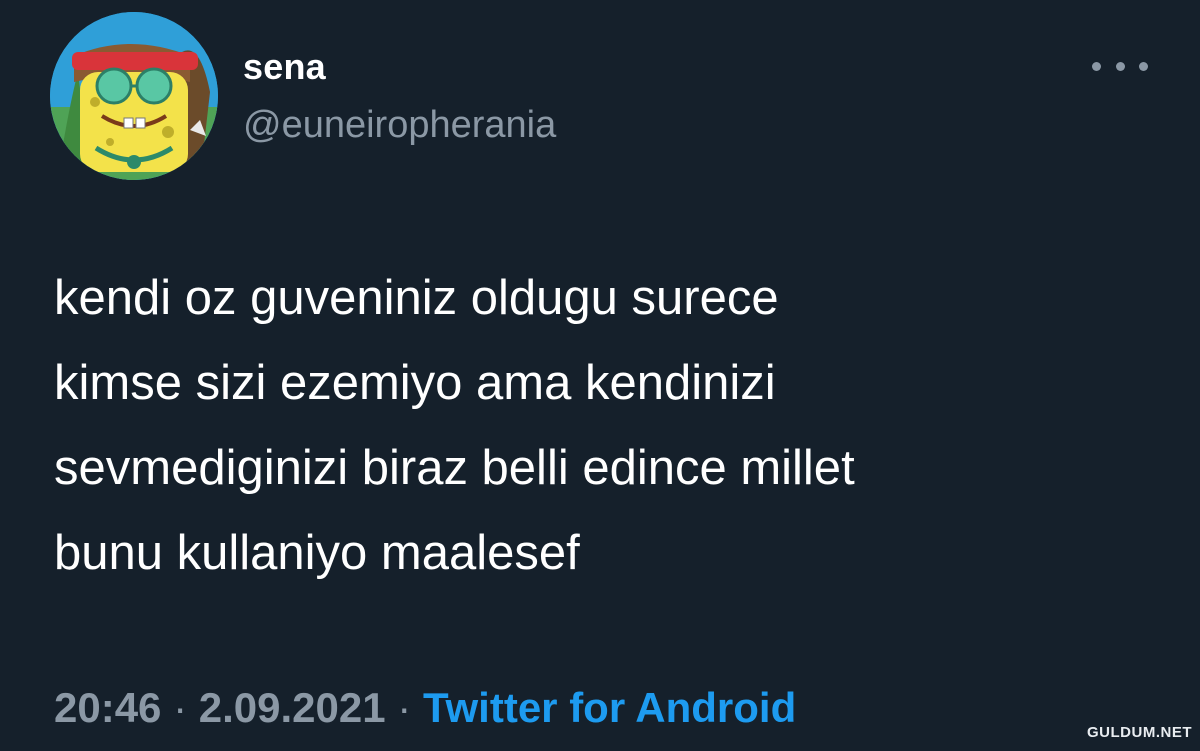  What do you see at coordinates (454, 468) in the screenshot?
I see `tweet-text-line: sevmediginizi biraz belli edince millet` at bounding box center [454, 468].